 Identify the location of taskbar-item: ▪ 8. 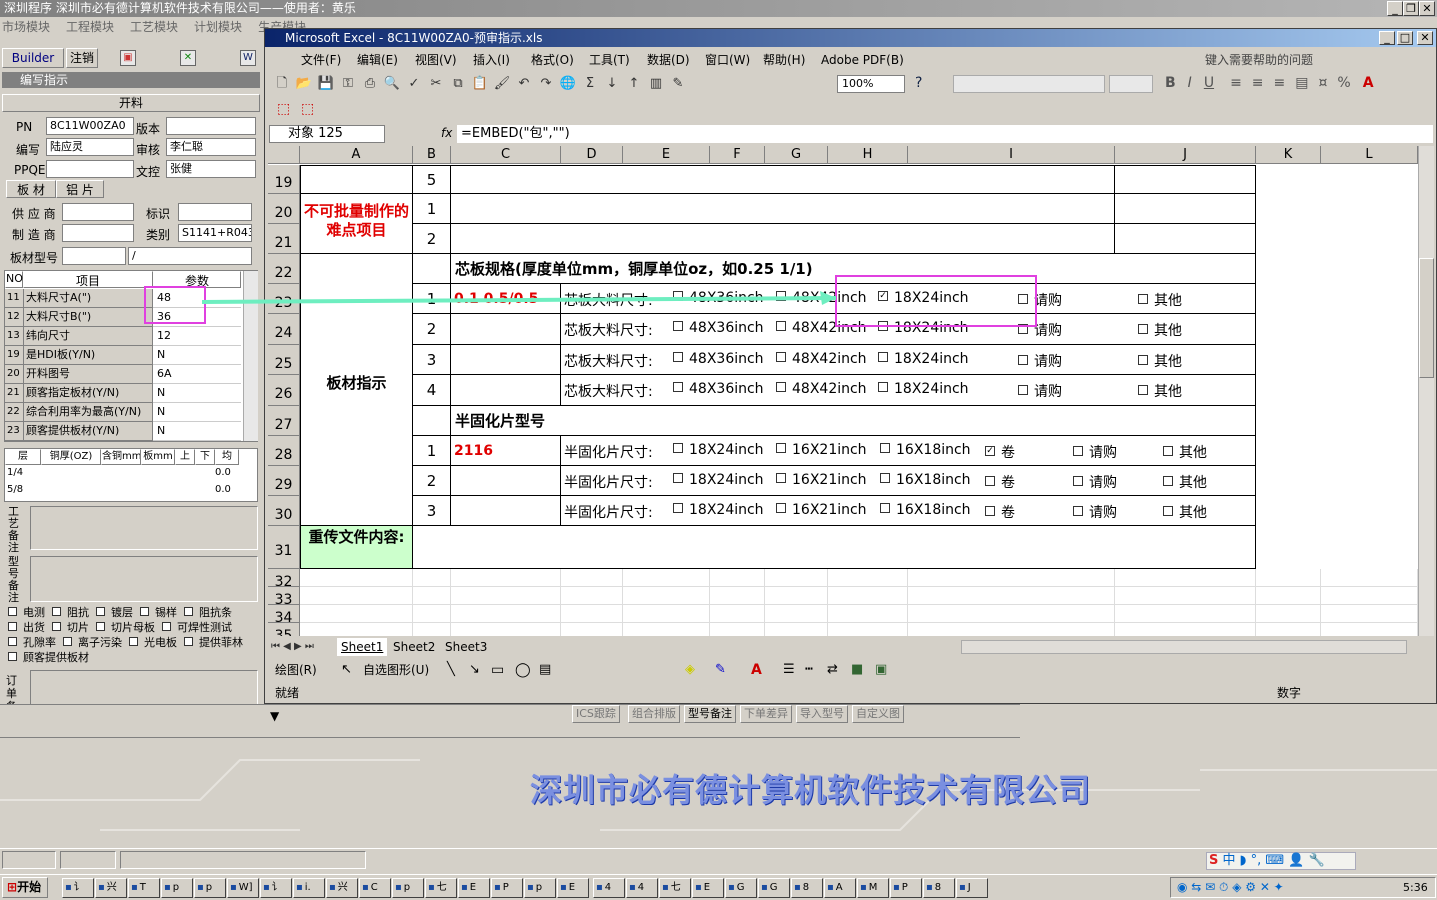
(807, 888).